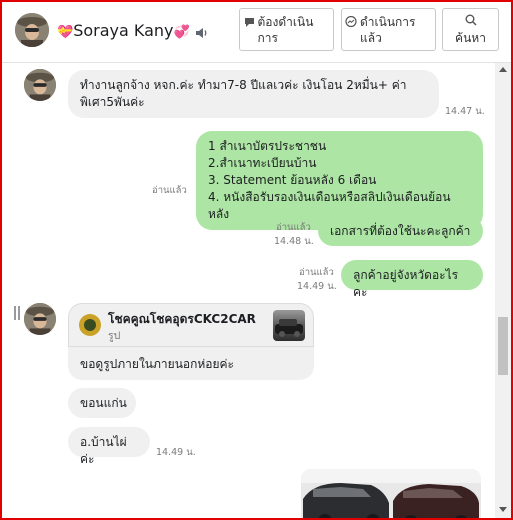 The width and height of the screenshot is (513, 520). What do you see at coordinates (503, 509) in the screenshot?
I see `scroll-down-arrow-icon` at bounding box center [503, 509].